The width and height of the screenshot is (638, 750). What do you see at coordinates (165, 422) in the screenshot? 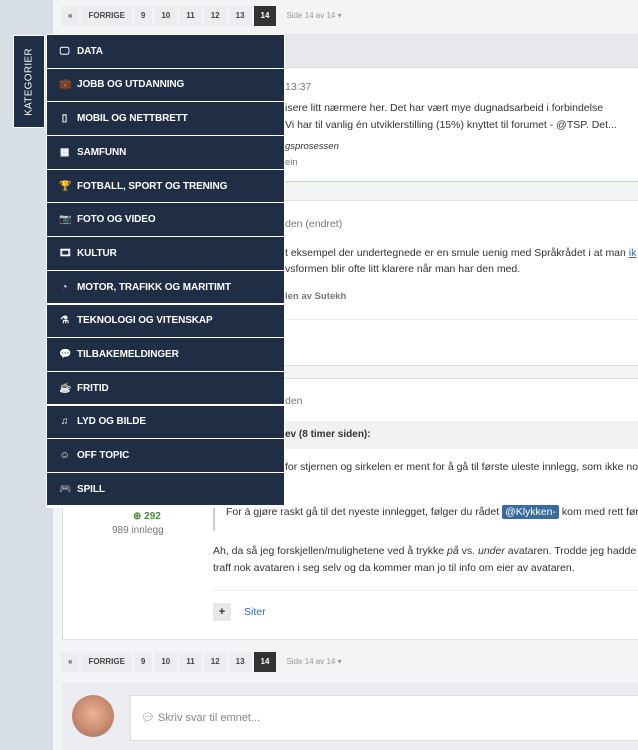
I see `category-item: ♫ LYD OG BILDE` at bounding box center [165, 422].